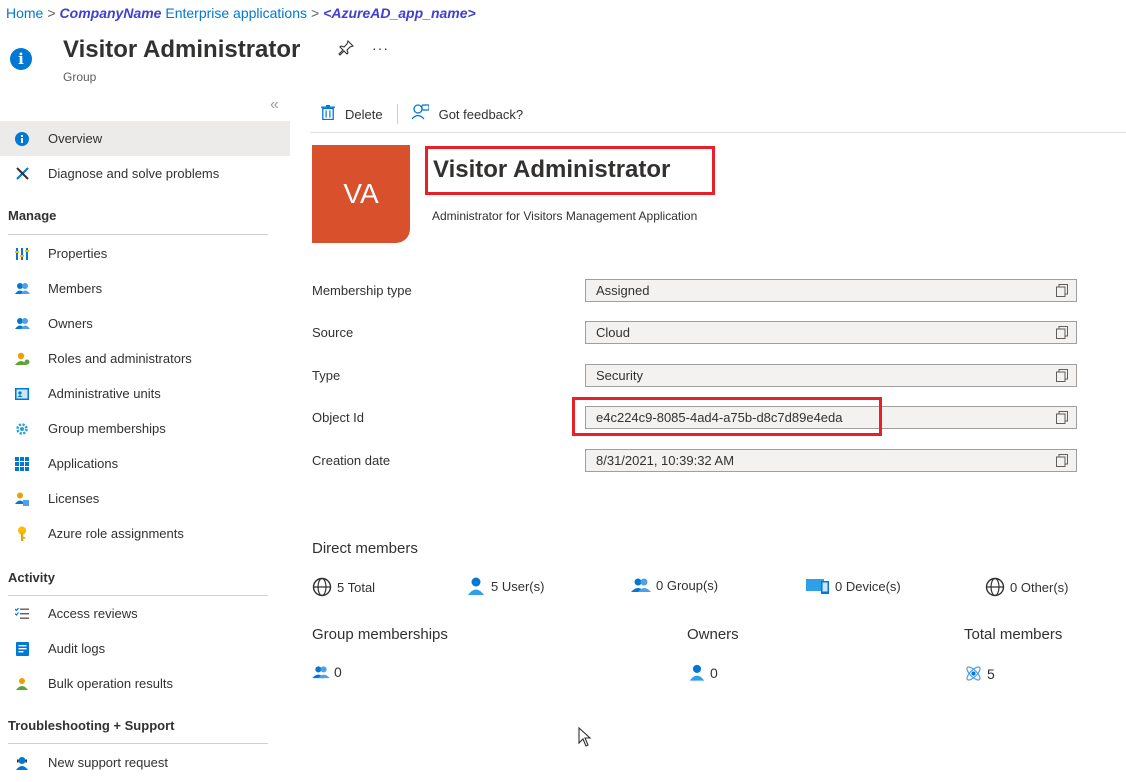 The image size is (1126, 782). What do you see at coordinates (134, 173) in the screenshot?
I see `sidebar-item-label: Diagnose and solve problems` at bounding box center [134, 173].